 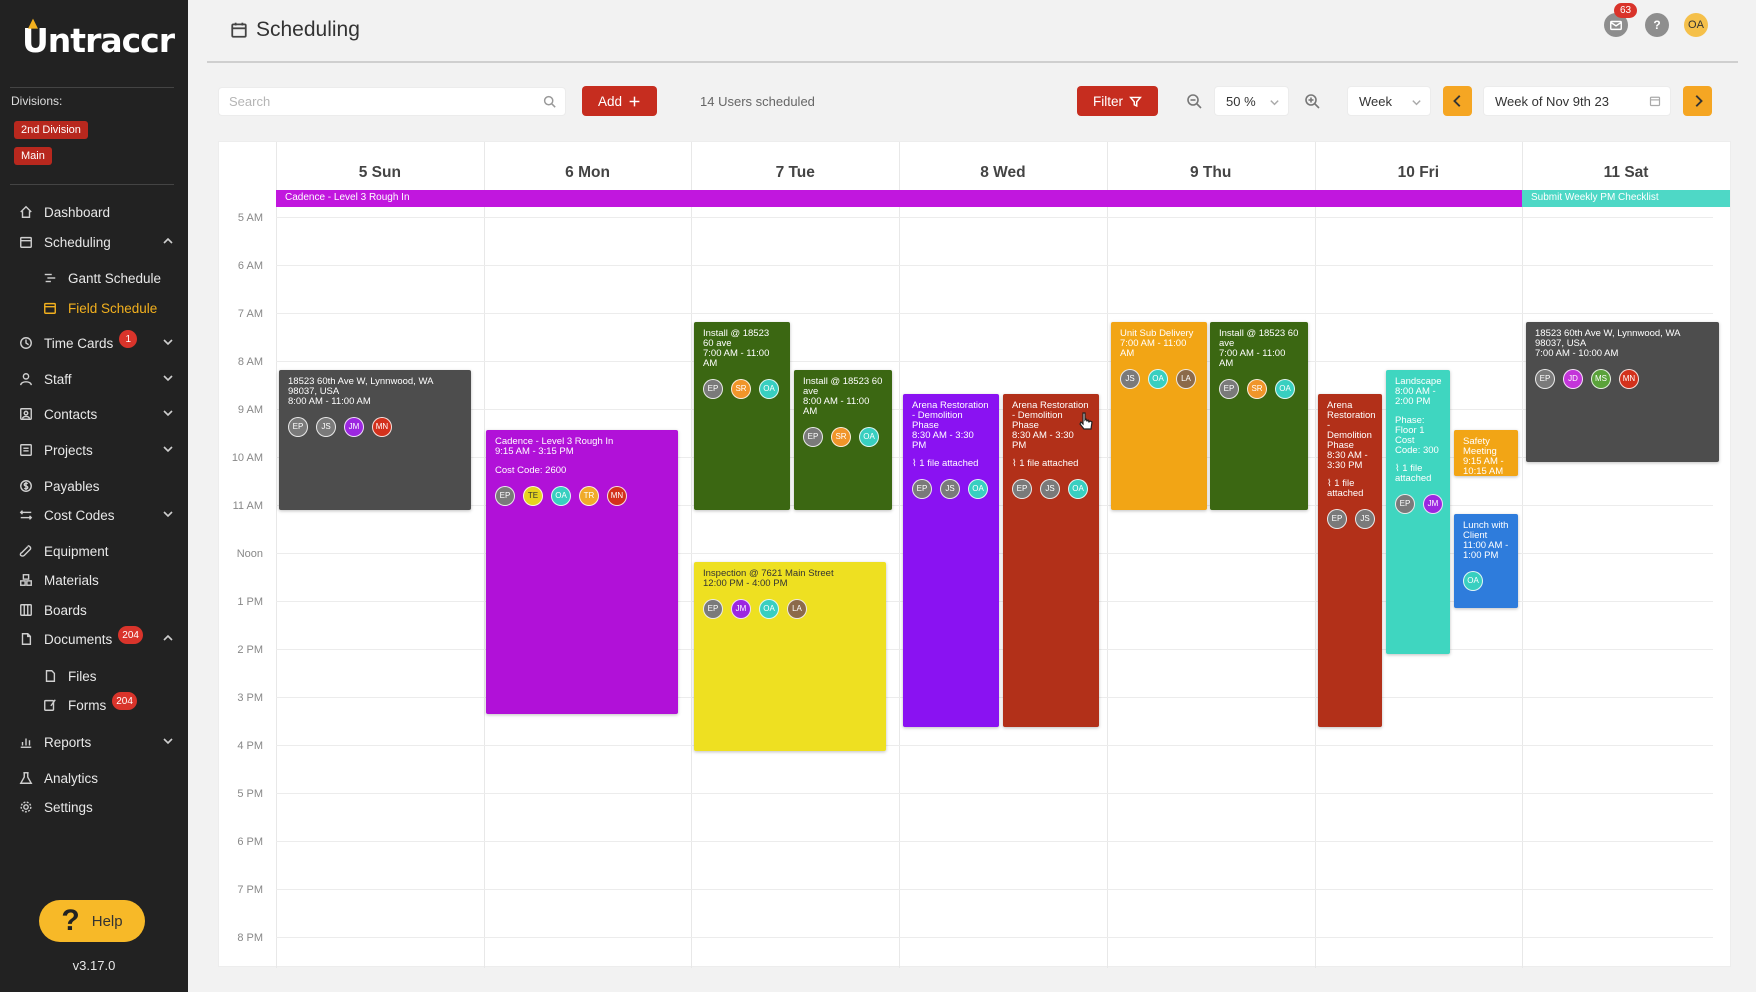 I want to click on sidebar-item-reports: Reports, so click(x=96, y=742).